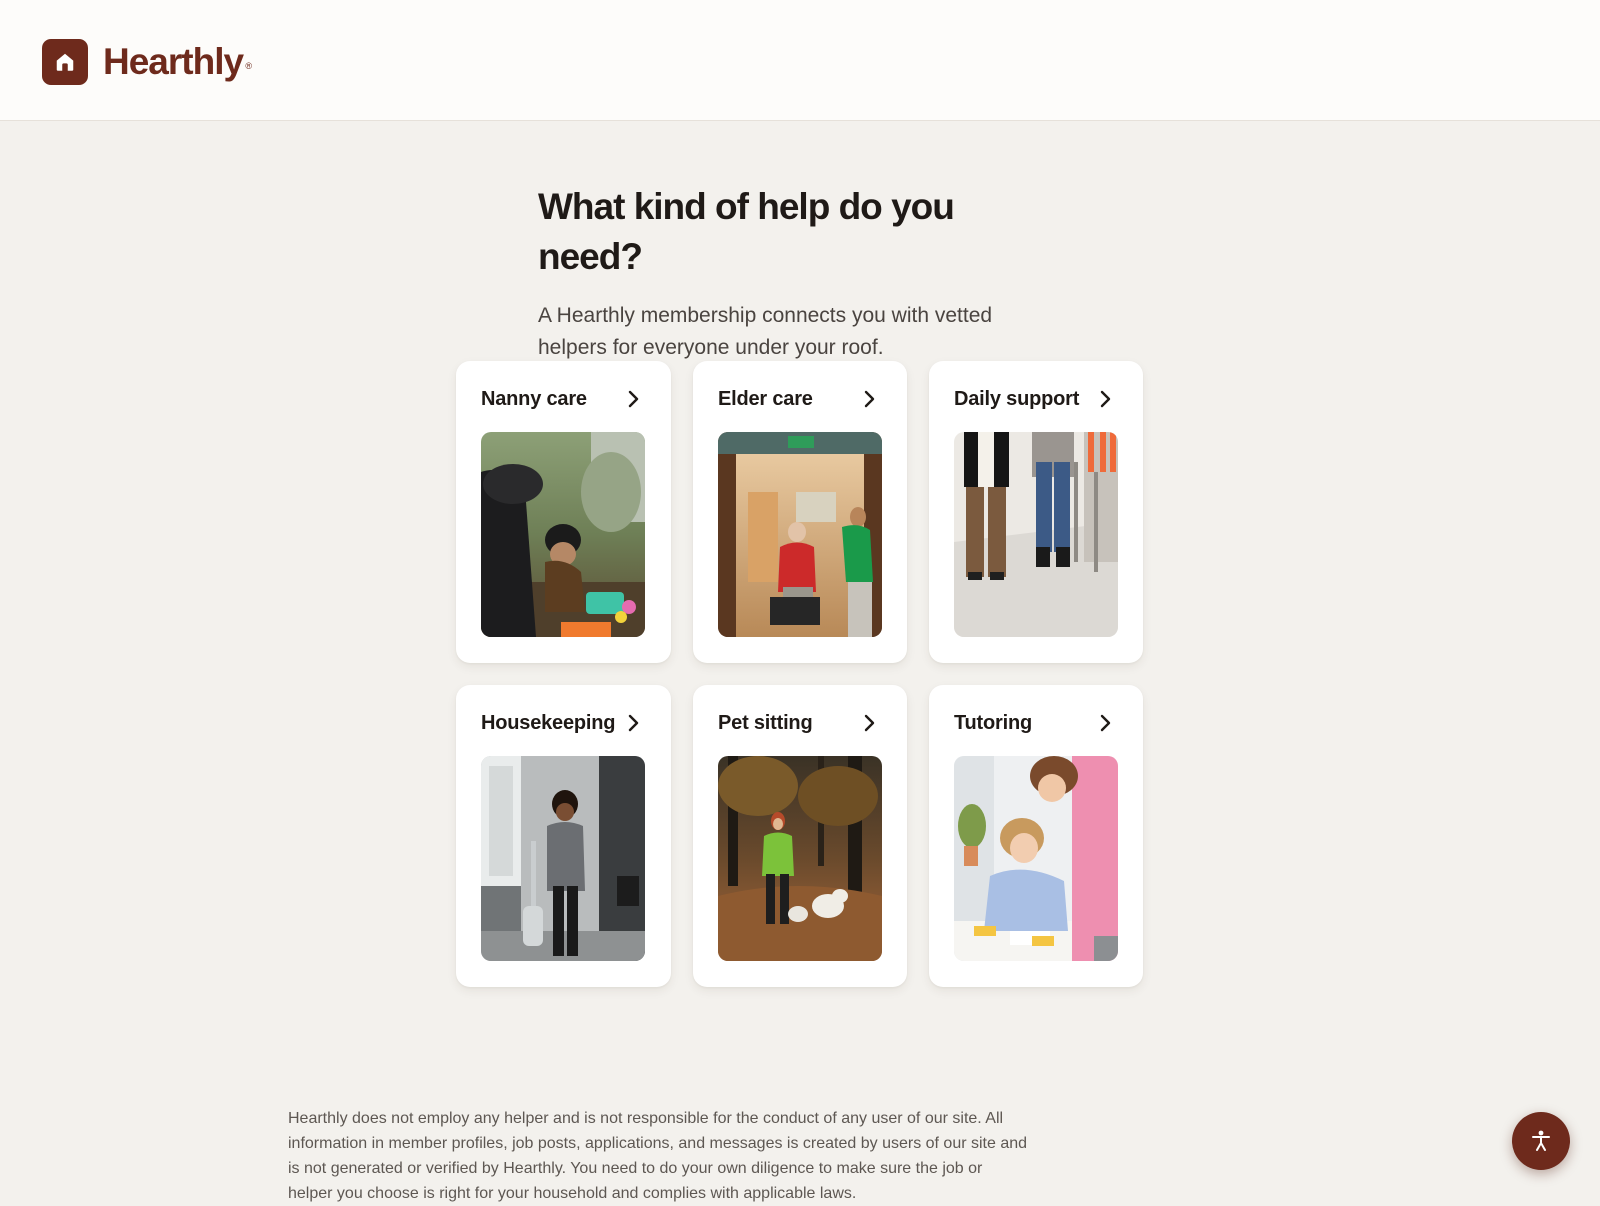 This screenshot has height=1206, width=1600. I want to click on category-card-pet-sitting: Pet sitting, so click(800, 836).